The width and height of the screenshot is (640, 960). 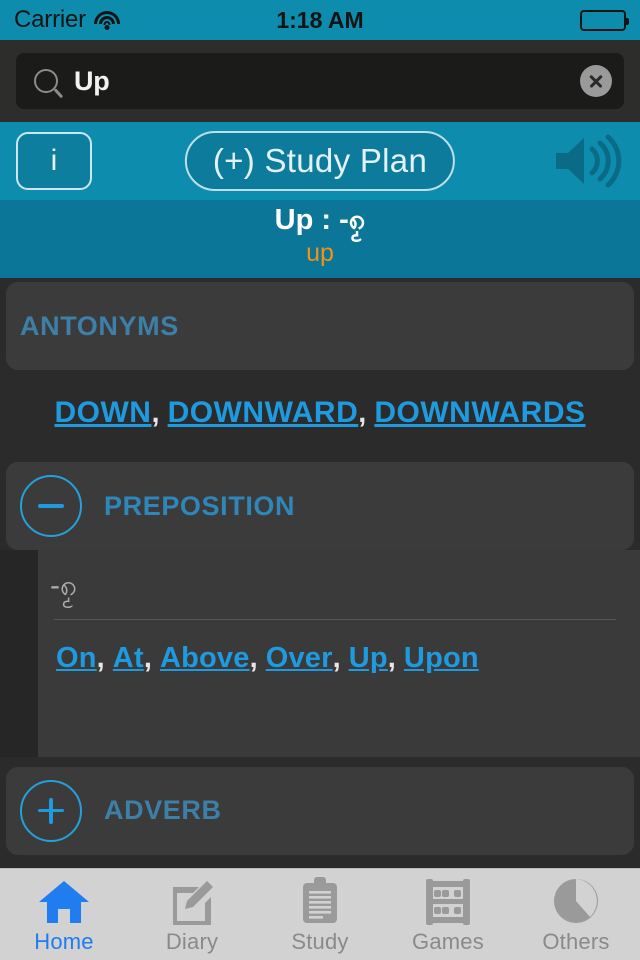 I want to click on search-bar: Up, so click(x=320, y=81).